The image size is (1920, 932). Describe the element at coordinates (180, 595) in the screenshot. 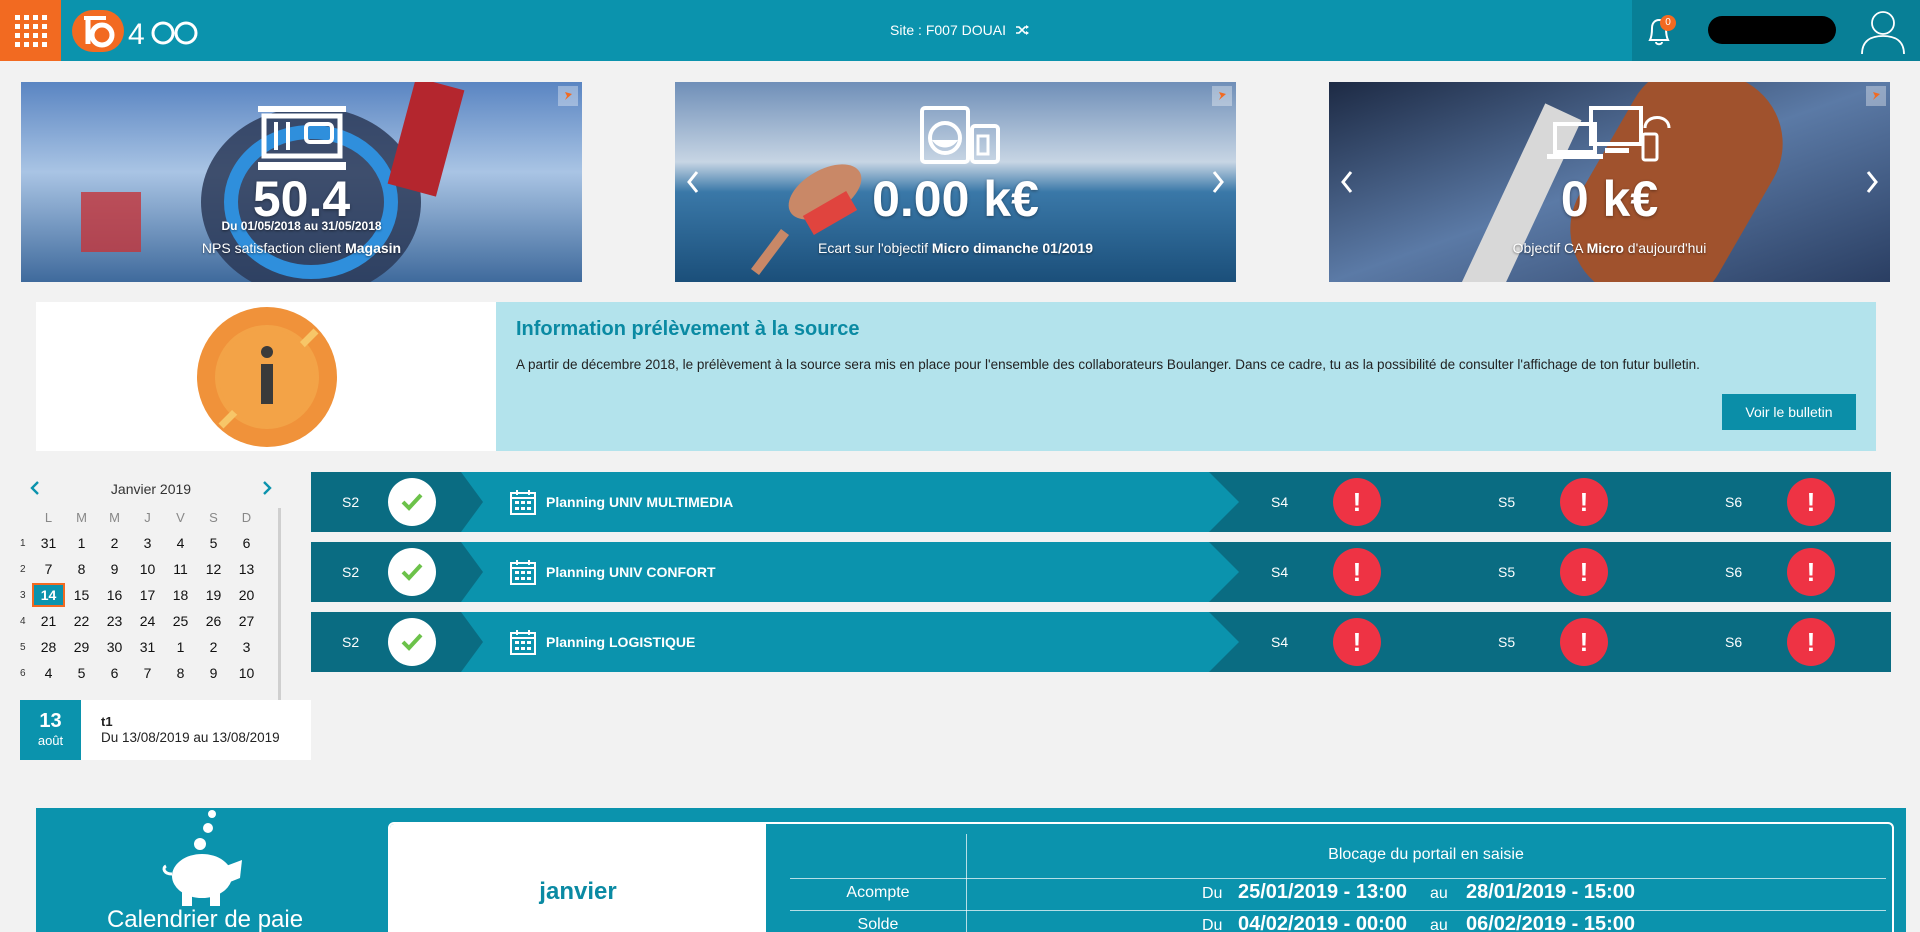

I see `calendar-day: 18` at that location.